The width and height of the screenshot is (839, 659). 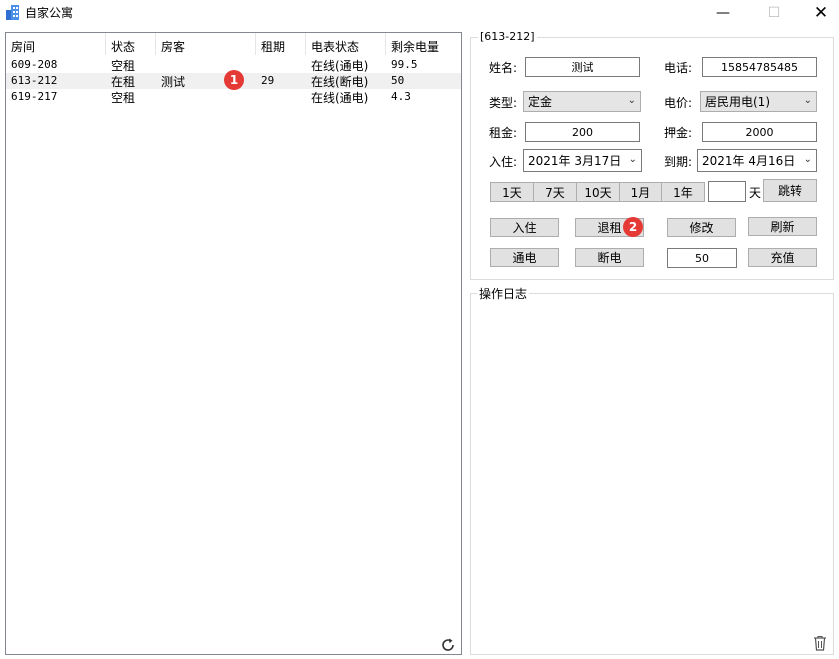 I want to click on column-header-term: 租期, so click(x=281, y=44).